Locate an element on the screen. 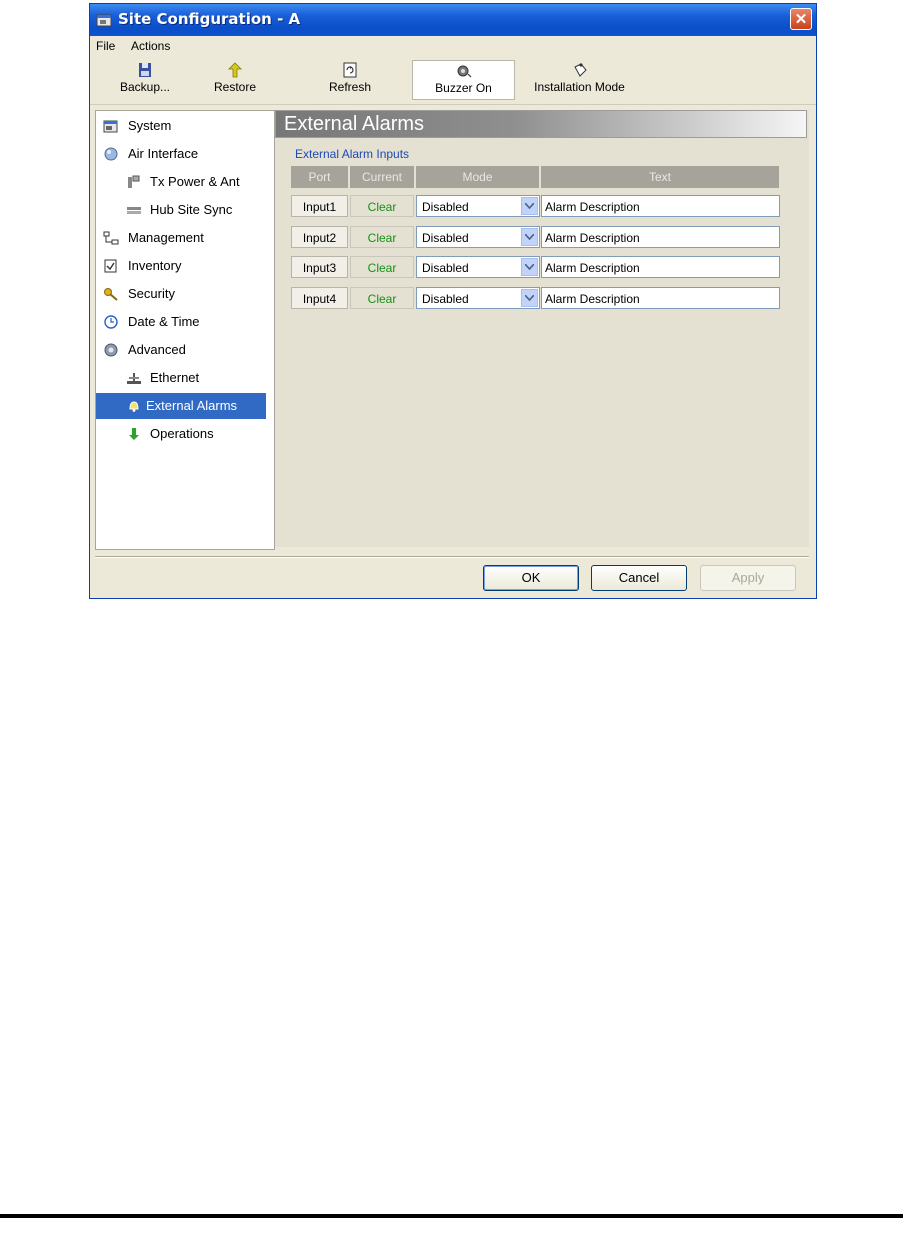 The image size is (903, 1233). nav-item-operations: Operations is located at coordinates (185, 434).